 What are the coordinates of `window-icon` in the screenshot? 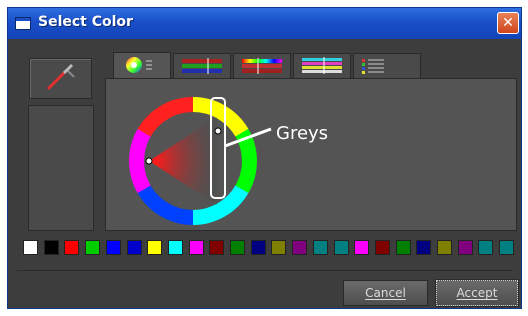 It's located at (23, 23).